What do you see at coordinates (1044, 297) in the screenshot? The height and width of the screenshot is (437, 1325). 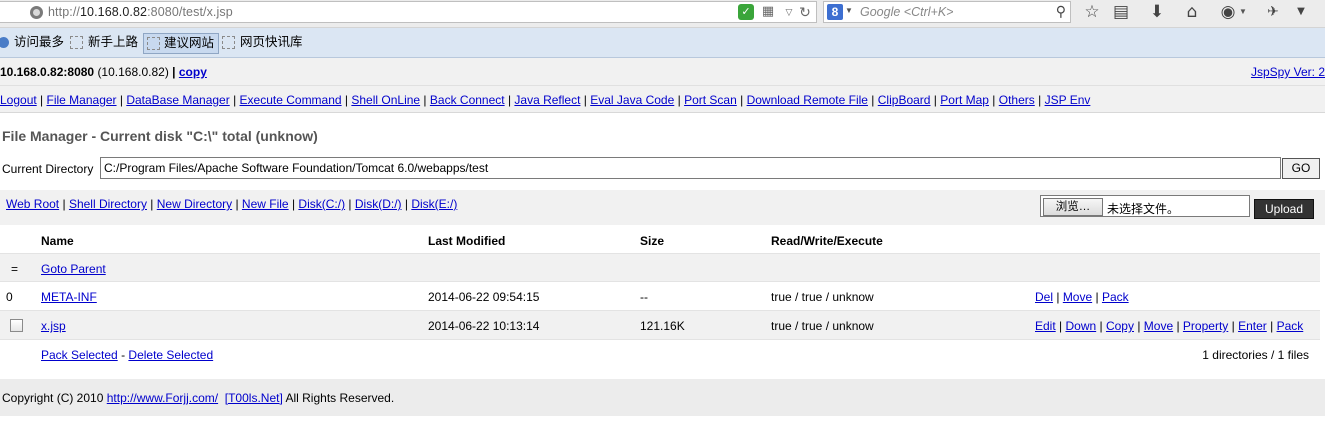 I see `action-del-link: Del` at bounding box center [1044, 297].